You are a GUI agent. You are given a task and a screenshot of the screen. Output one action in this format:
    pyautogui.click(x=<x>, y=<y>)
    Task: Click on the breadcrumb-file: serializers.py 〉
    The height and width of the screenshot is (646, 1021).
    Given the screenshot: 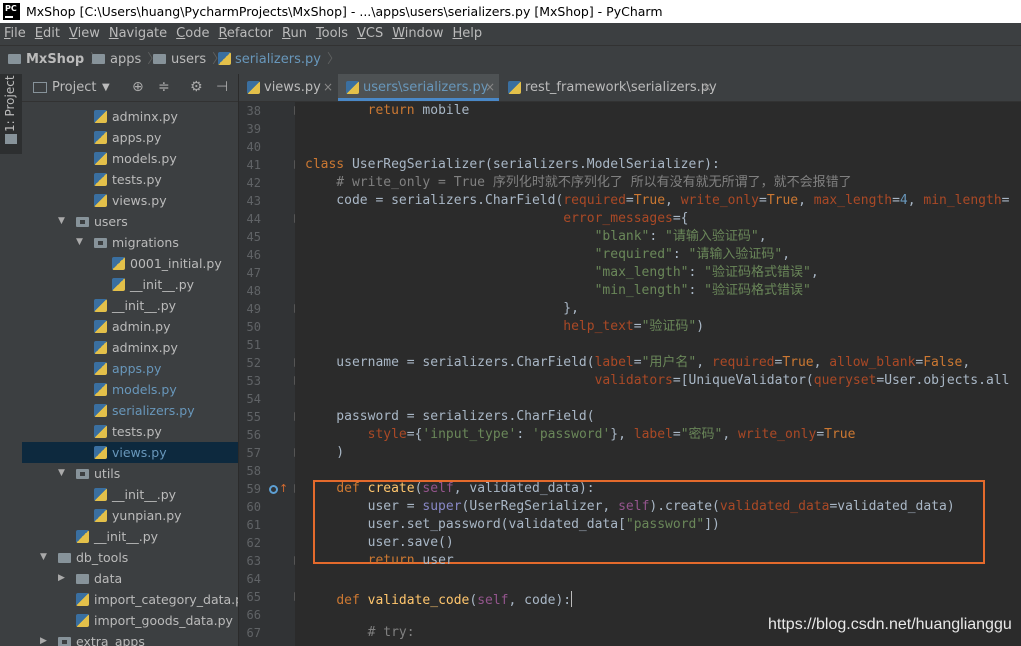 What is the action you would take?
    pyautogui.click(x=279, y=60)
    